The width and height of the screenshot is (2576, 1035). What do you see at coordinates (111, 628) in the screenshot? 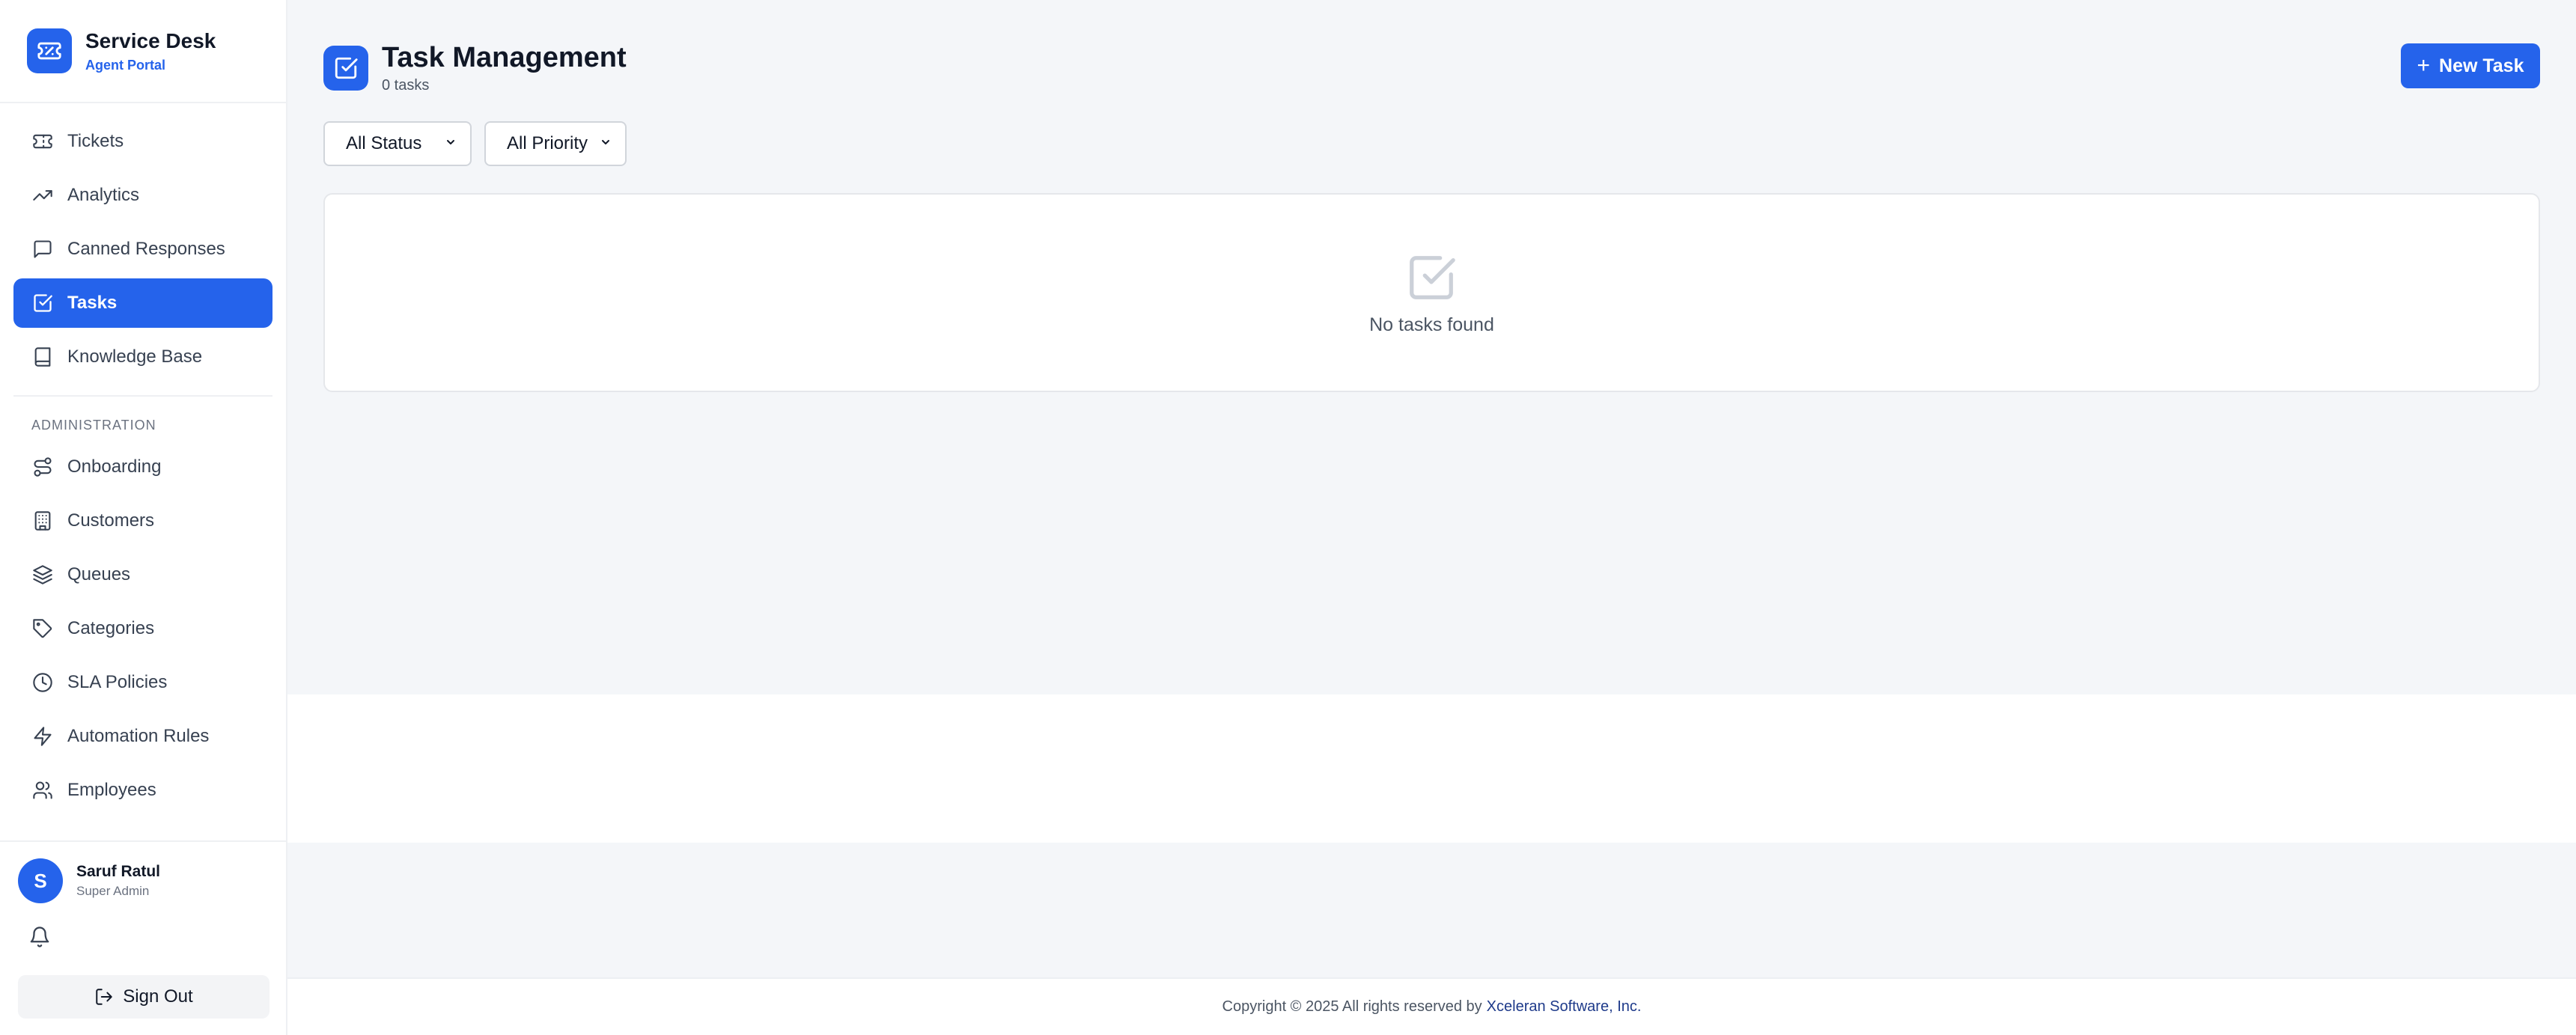
I see `sidebar-item-label: Categories` at bounding box center [111, 628].